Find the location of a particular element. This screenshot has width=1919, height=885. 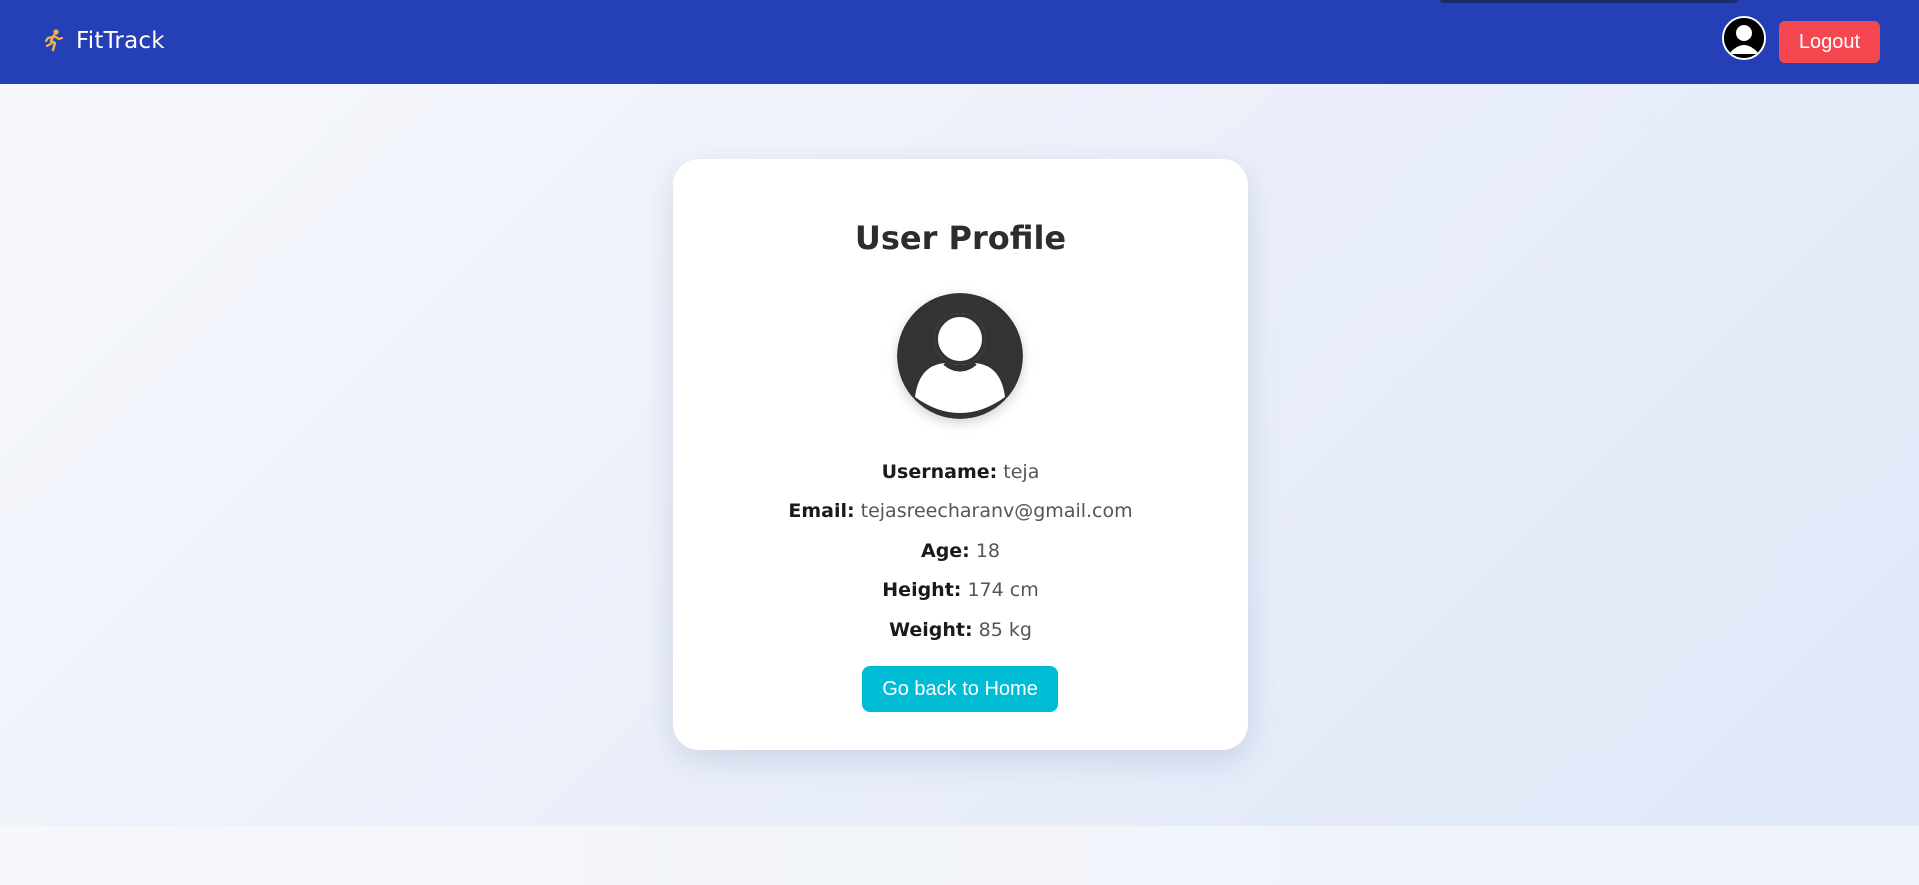

brand: FitTrack is located at coordinates (103, 41).